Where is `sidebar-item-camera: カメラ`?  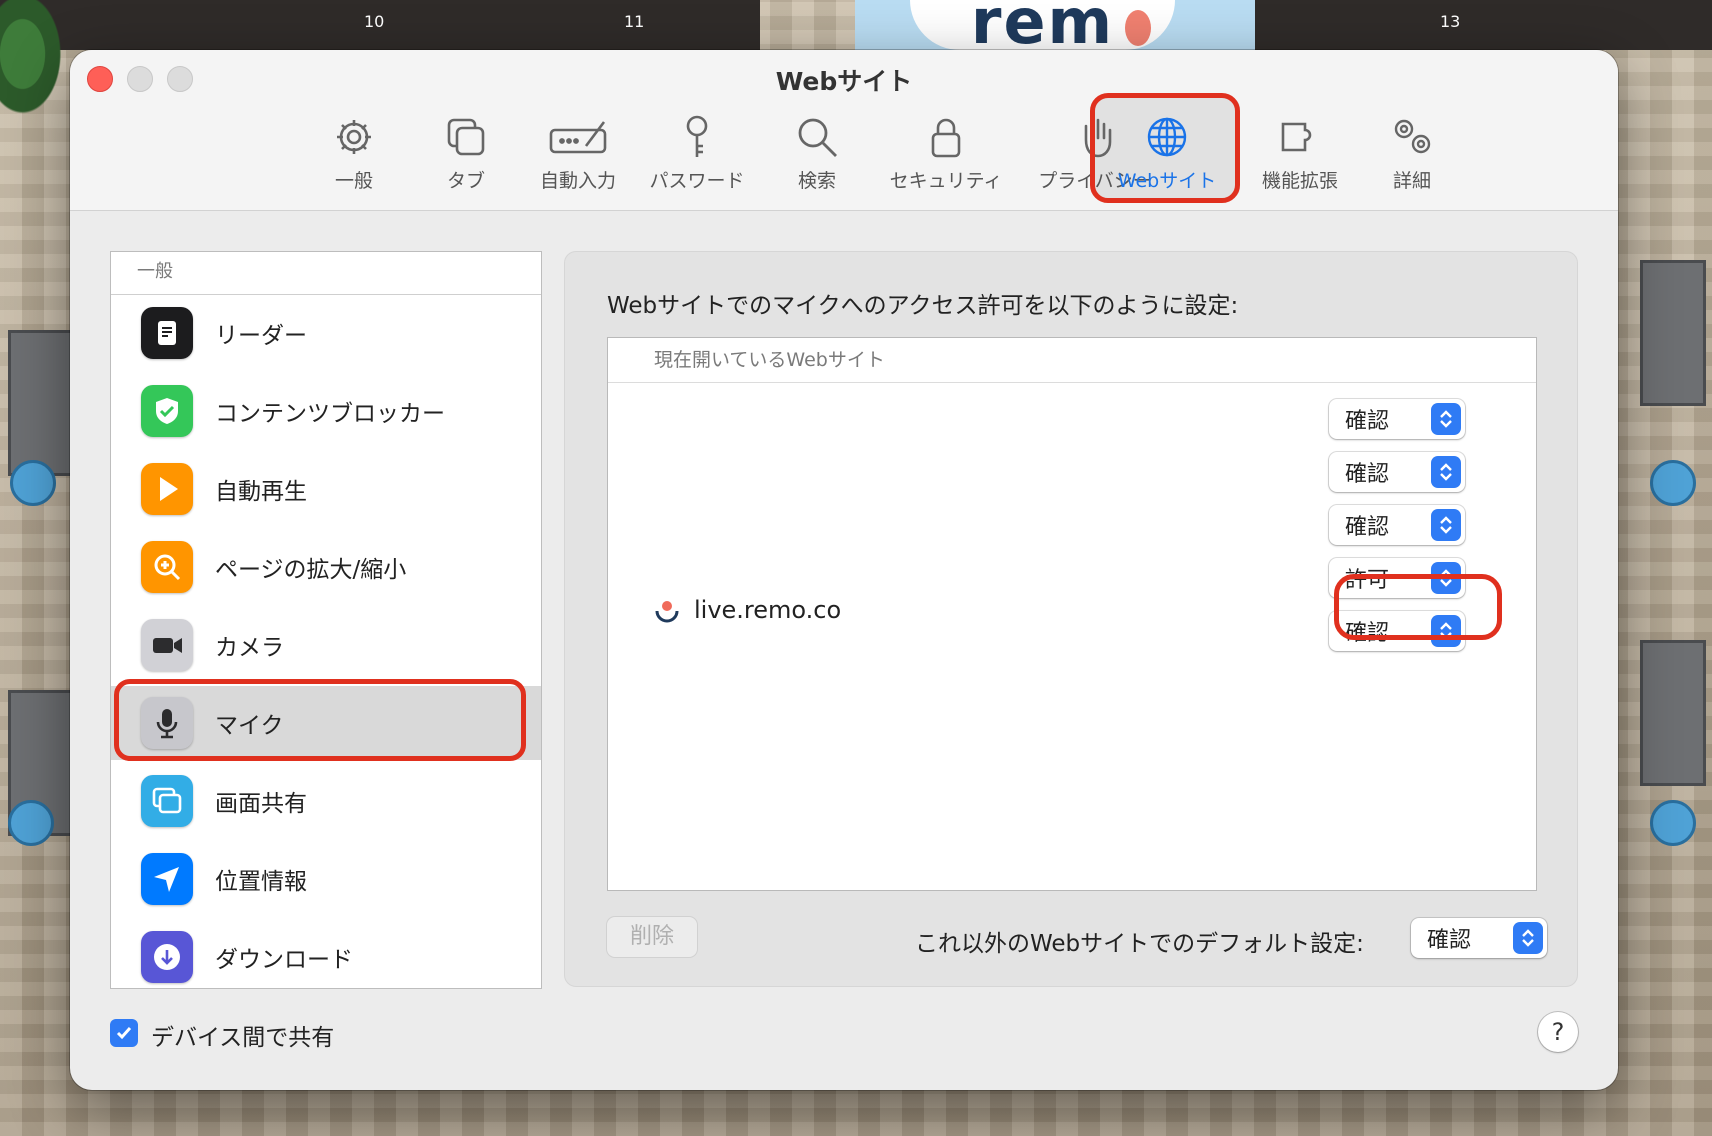
sidebar-item-camera: カメラ is located at coordinates (326, 645).